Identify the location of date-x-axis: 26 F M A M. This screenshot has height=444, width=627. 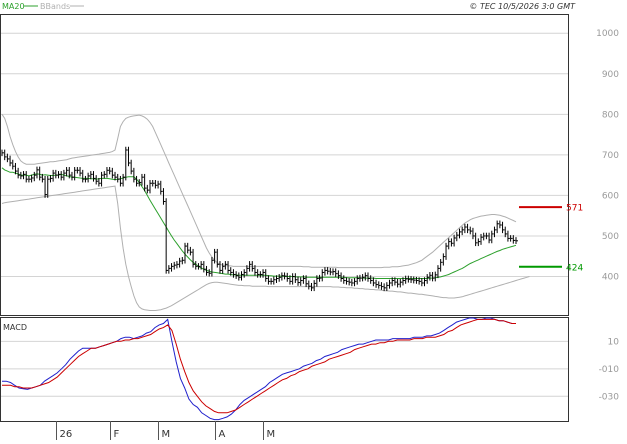
(166, 430).